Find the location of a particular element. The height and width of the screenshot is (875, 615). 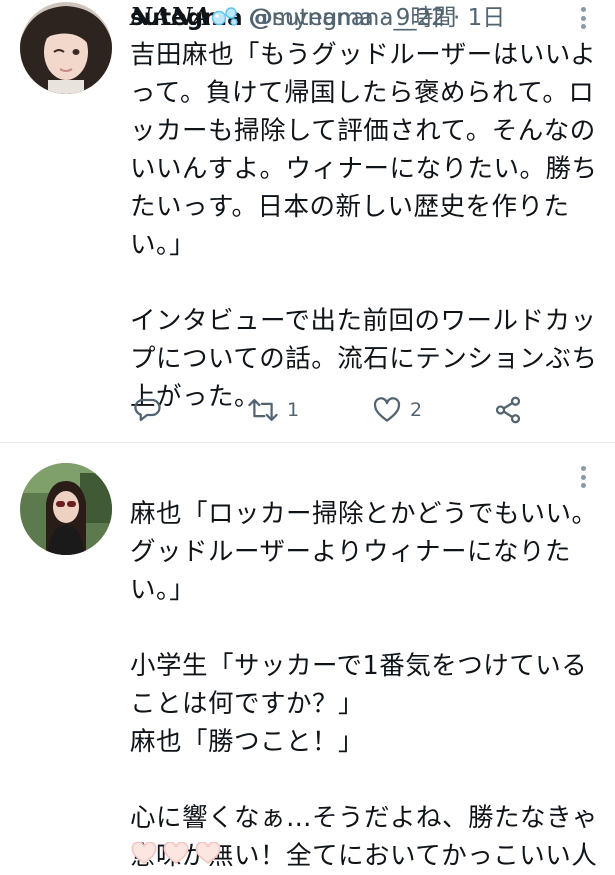

like-button: 2 is located at coordinates (397, 410).